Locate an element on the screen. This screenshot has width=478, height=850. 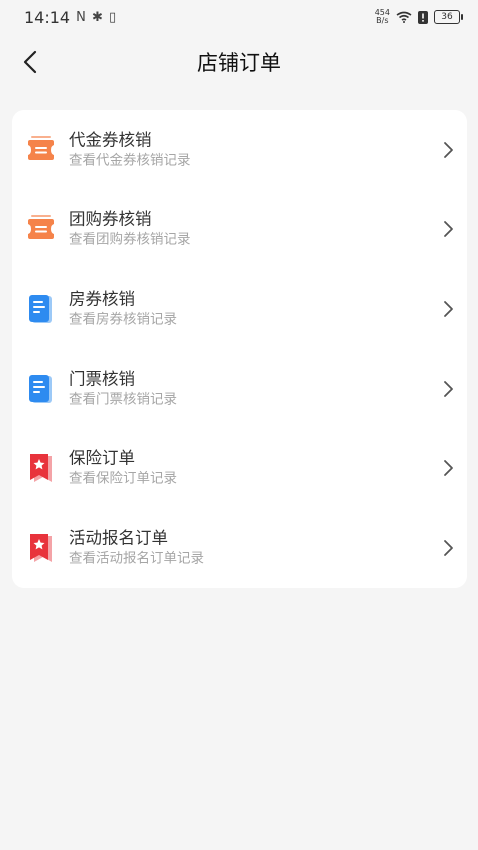
menu-item-label: 代金券核销 is located at coordinates (110, 140).